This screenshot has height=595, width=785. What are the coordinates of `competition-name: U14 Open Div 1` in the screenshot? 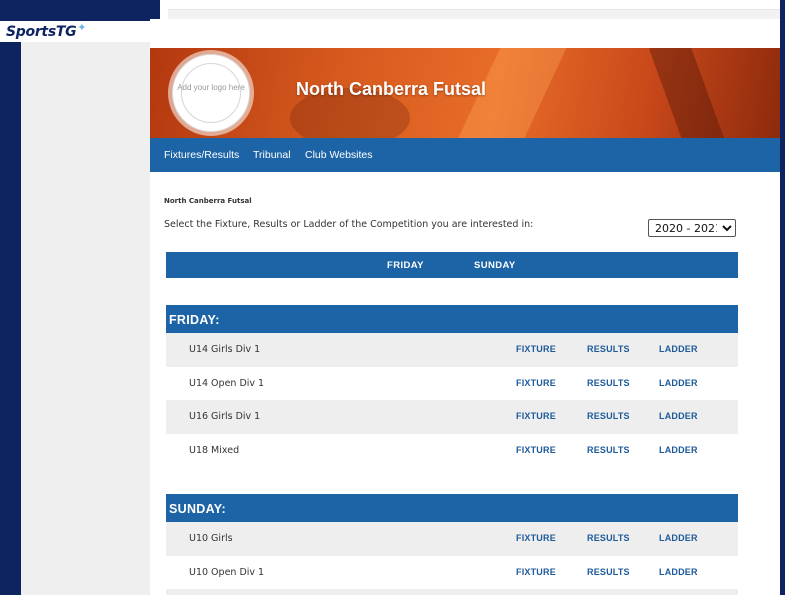 It's located at (227, 383).